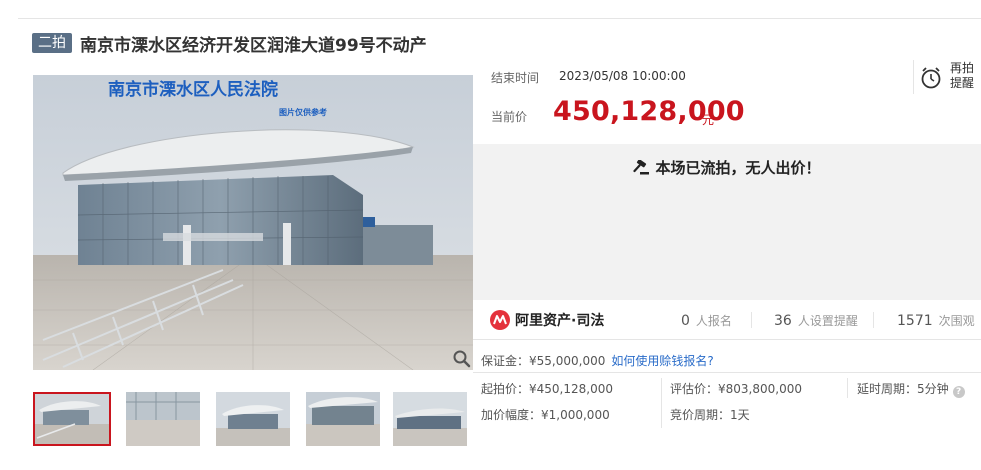 The width and height of the screenshot is (981, 470). What do you see at coordinates (649, 111) in the screenshot?
I see `current-price-value: 450,128,000` at bounding box center [649, 111].